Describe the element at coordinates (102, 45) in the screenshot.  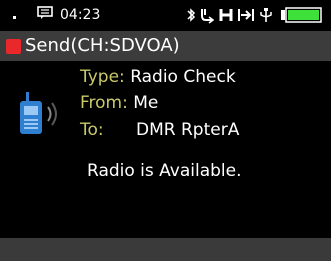
I see `page-title: Send(CH:SDVOA)` at that location.